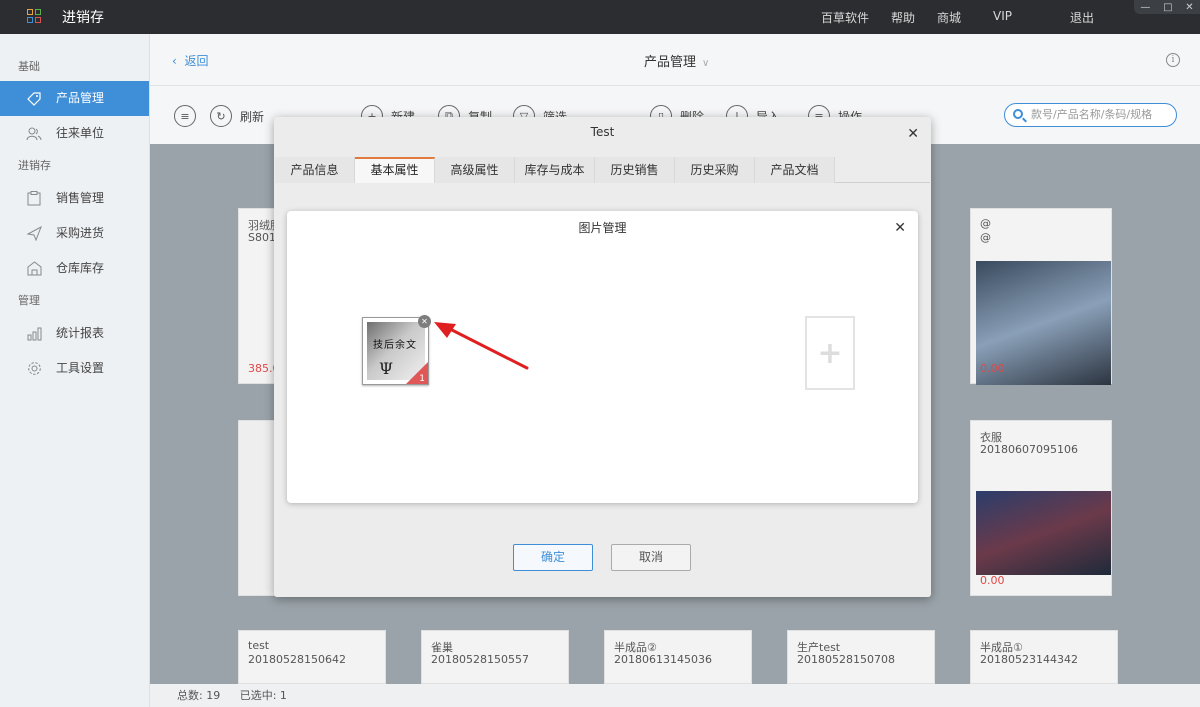 The width and height of the screenshot is (1200, 707). I want to click on page-title: 产品管理 ∨, so click(676, 60).